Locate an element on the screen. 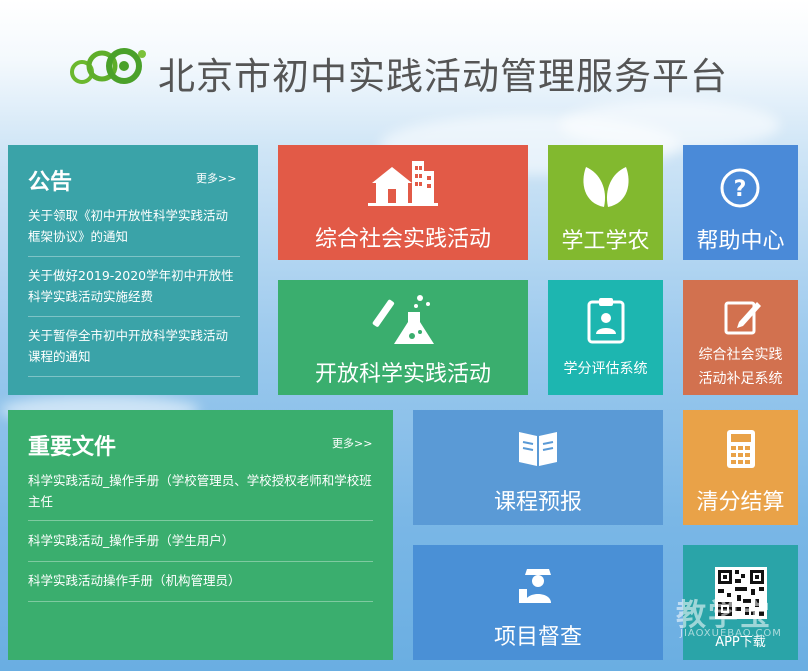 The image size is (808, 671). documents-heading: 重要文件 is located at coordinates (72, 447).